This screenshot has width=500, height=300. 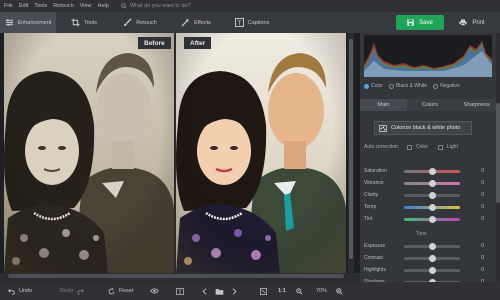 I want to click on zoom-out-icon, so click(x=299, y=291).